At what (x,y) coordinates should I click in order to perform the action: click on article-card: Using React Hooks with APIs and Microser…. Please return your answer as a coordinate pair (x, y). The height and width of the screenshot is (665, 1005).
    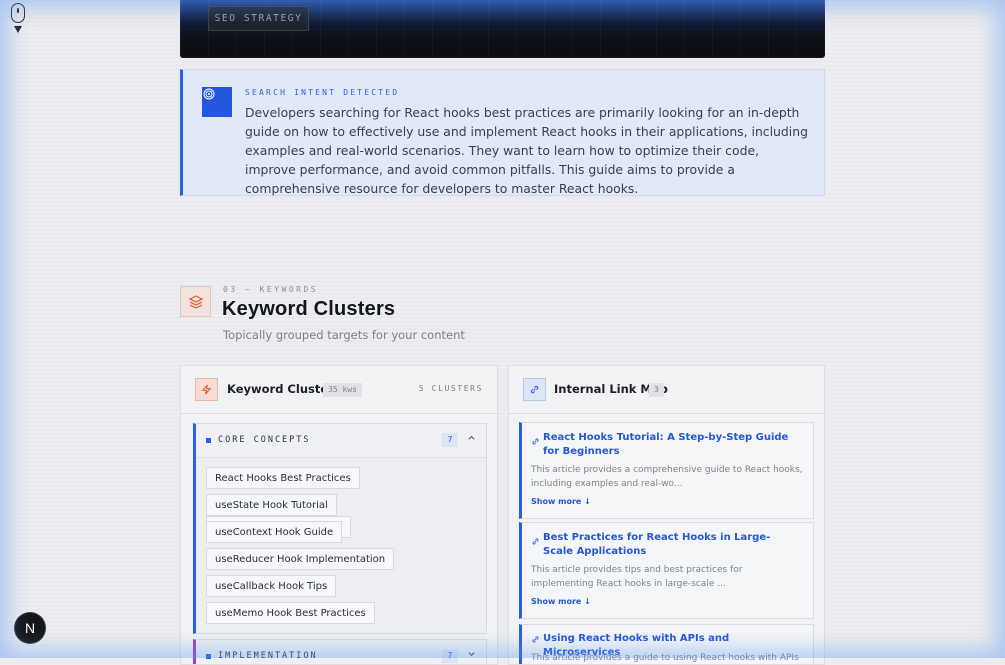
    Looking at the image, I should click on (666, 644).